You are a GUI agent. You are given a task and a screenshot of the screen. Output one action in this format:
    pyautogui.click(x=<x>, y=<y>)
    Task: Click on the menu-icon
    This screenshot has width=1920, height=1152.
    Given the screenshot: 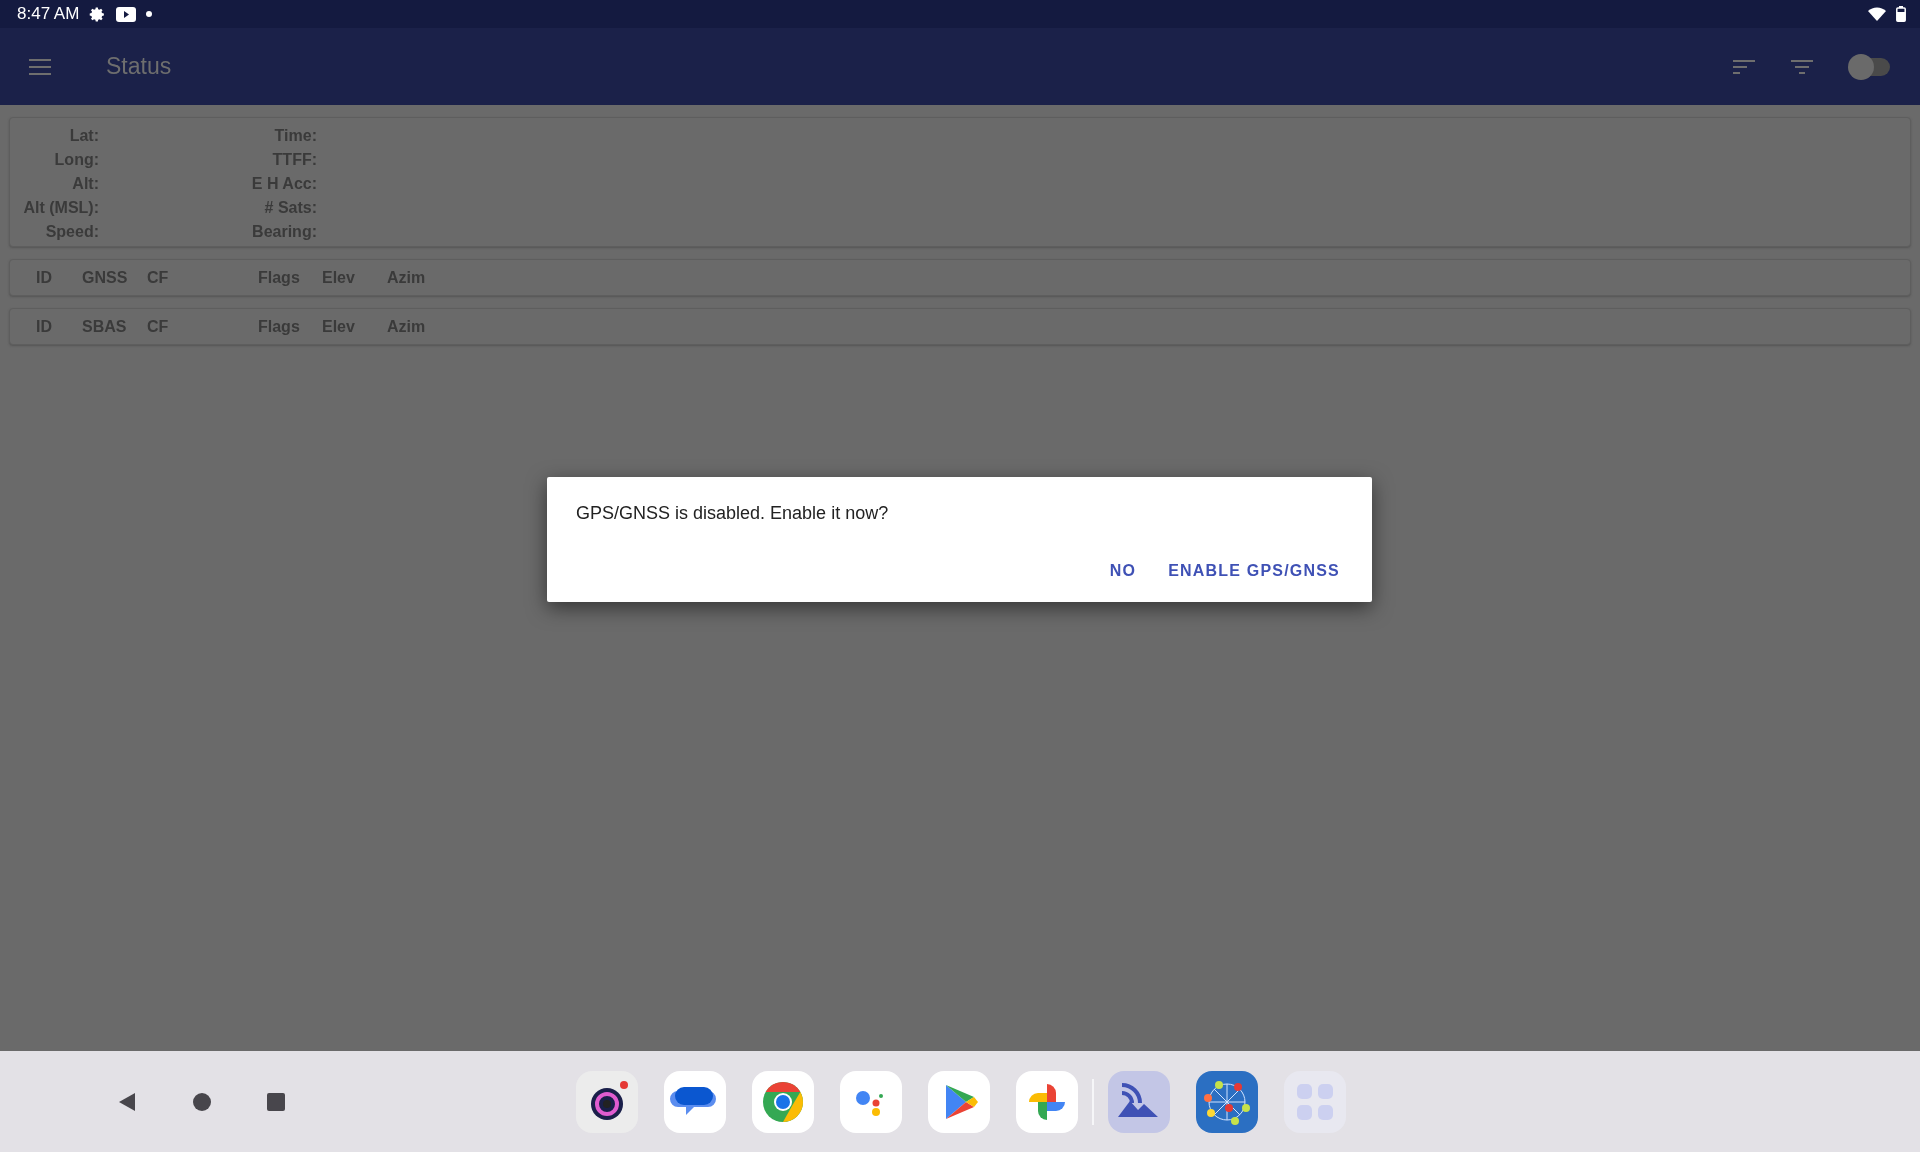 What is the action you would take?
    pyautogui.click(x=40, y=66)
    